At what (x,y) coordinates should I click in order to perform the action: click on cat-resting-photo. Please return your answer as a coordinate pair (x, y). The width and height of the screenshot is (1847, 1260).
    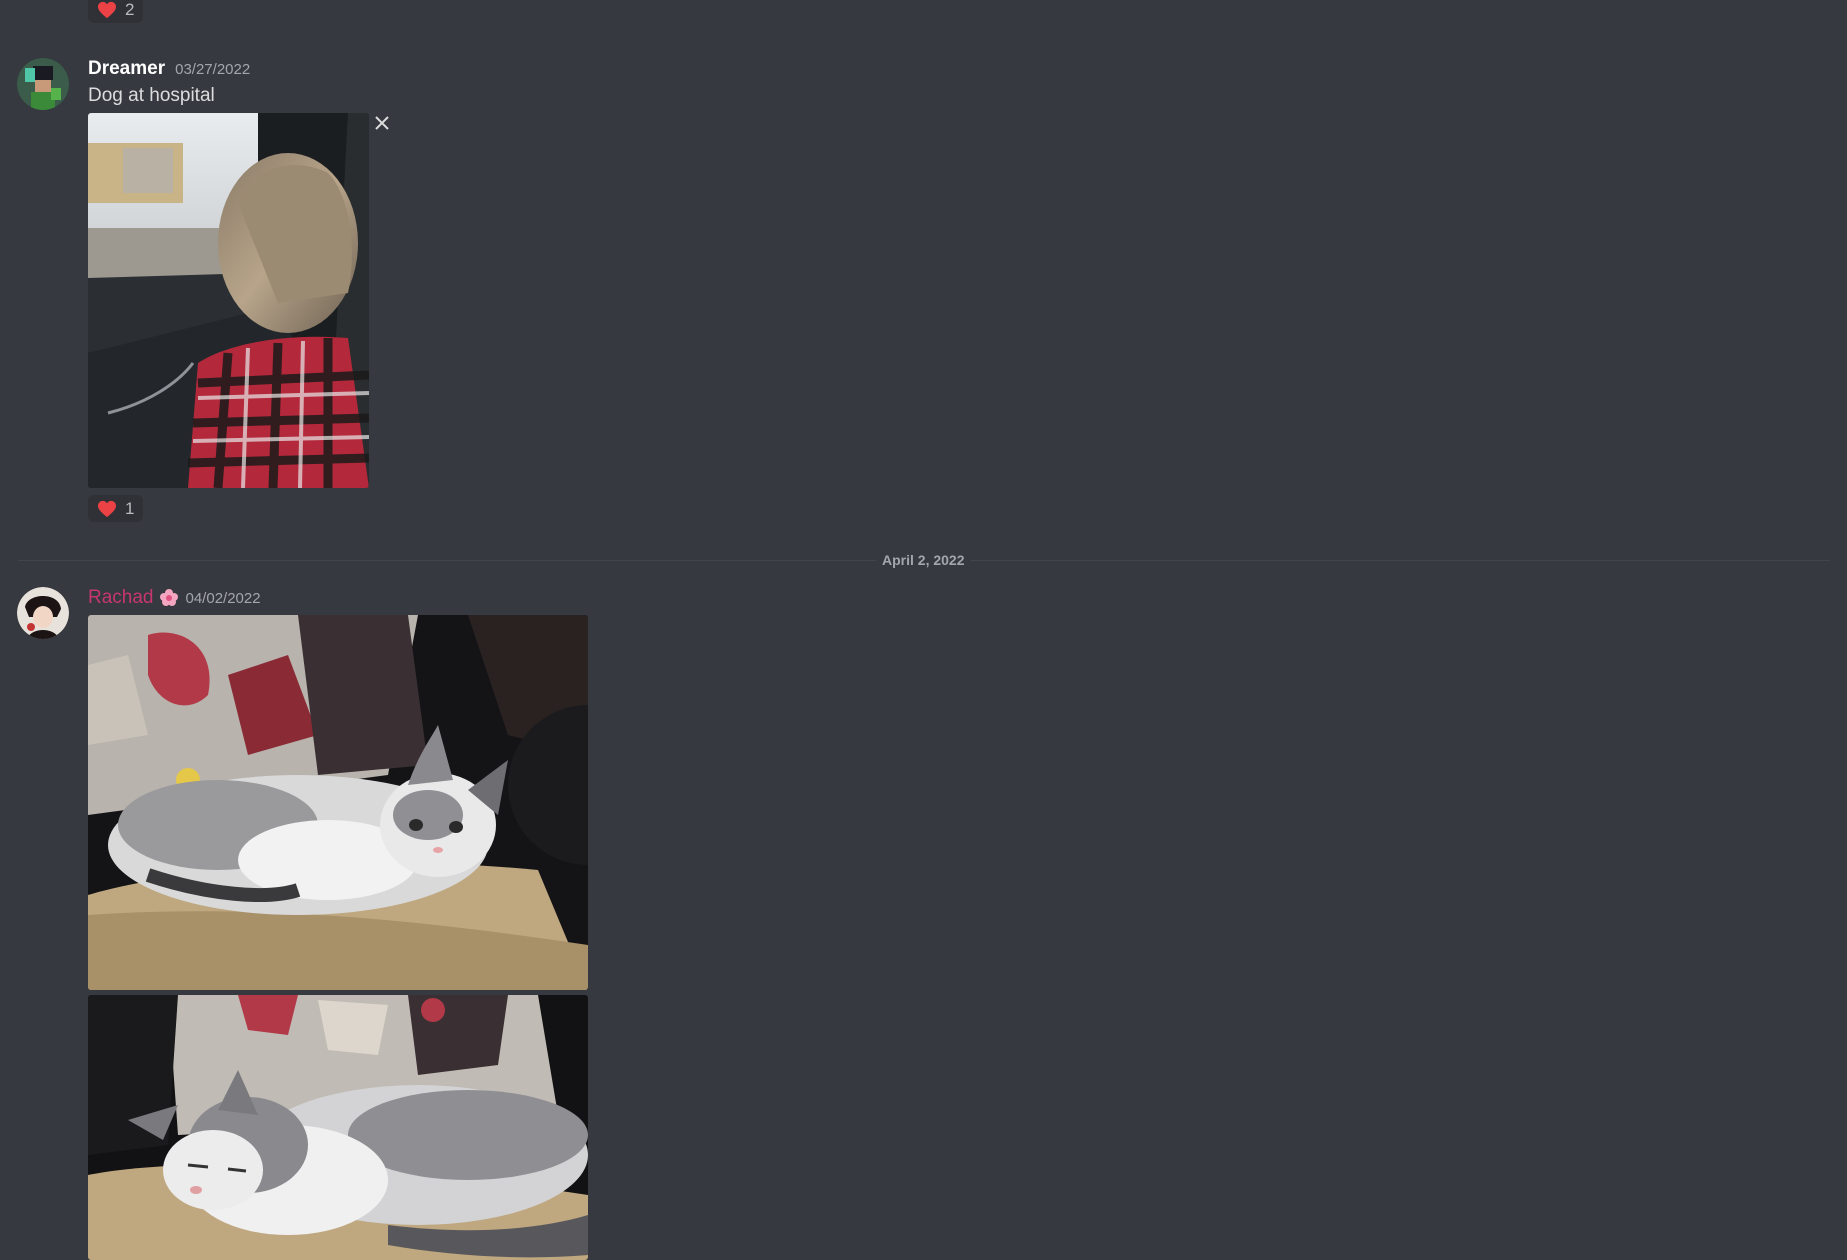
    Looking at the image, I should click on (338, 802).